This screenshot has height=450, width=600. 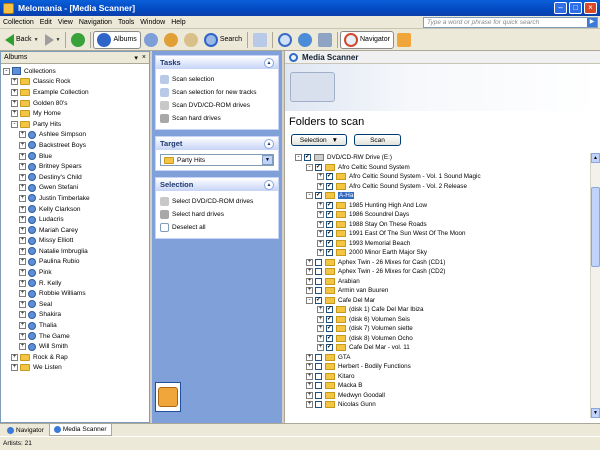 I want to click on tab-media-scanner: Media Scanner, so click(x=80, y=430).